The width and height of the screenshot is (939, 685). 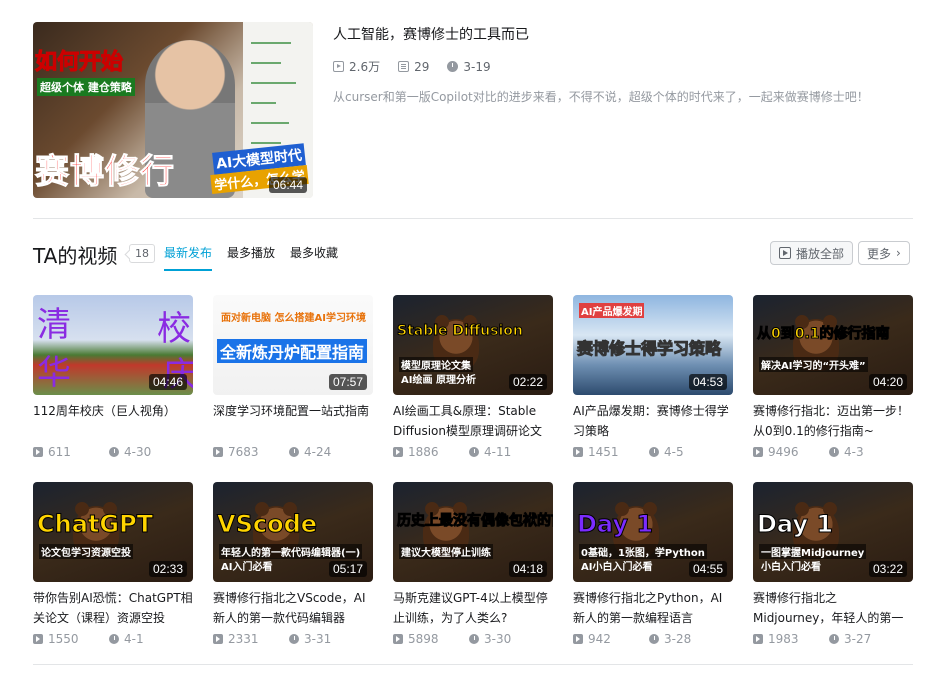 I want to click on video-title: 112周年校庆（巨人视角）, so click(x=113, y=421).